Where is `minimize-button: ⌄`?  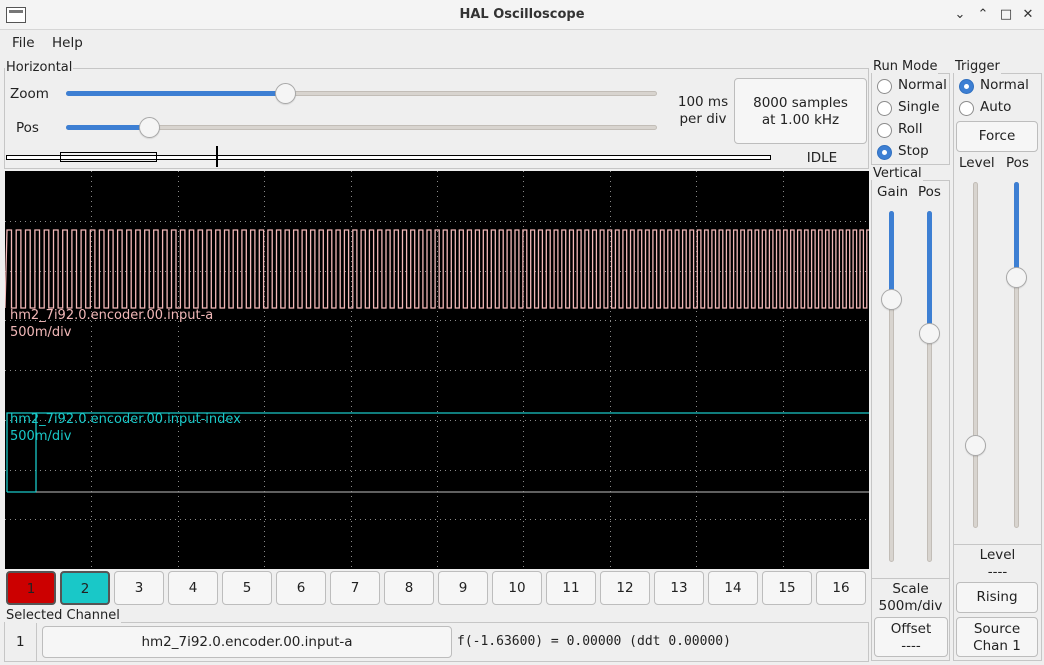 minimize-button: ⌄ is located at coordinates (960, 15).